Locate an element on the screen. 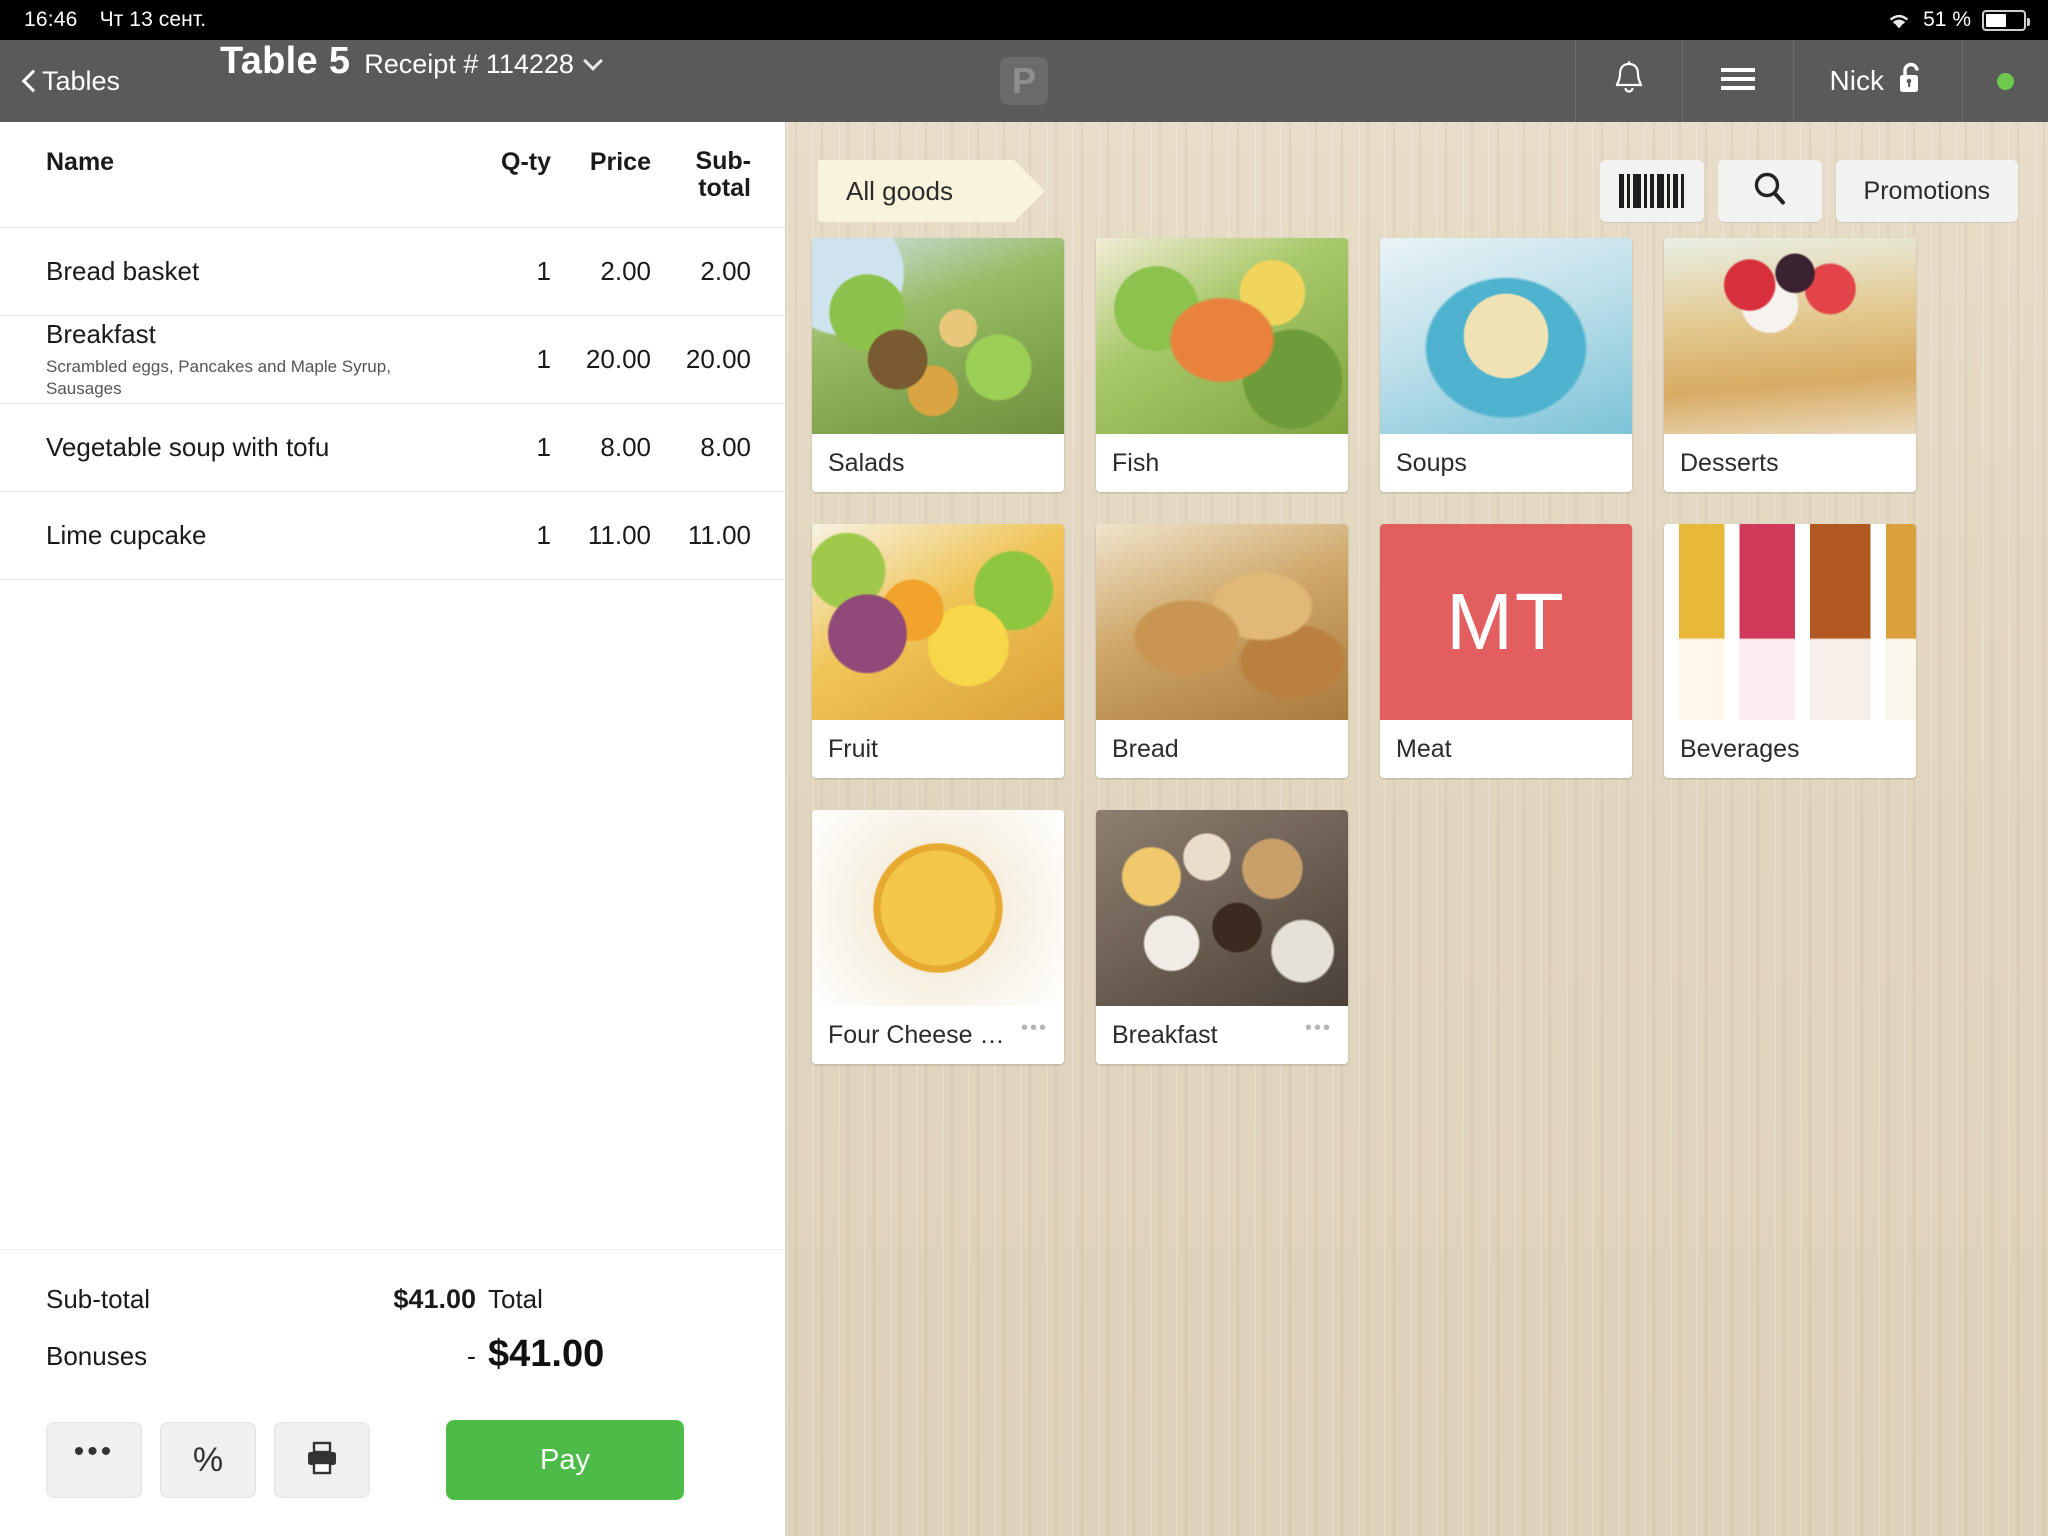  catalog-tile-label-row: Breakfast ••• is located at coordinates (1222, 1035).